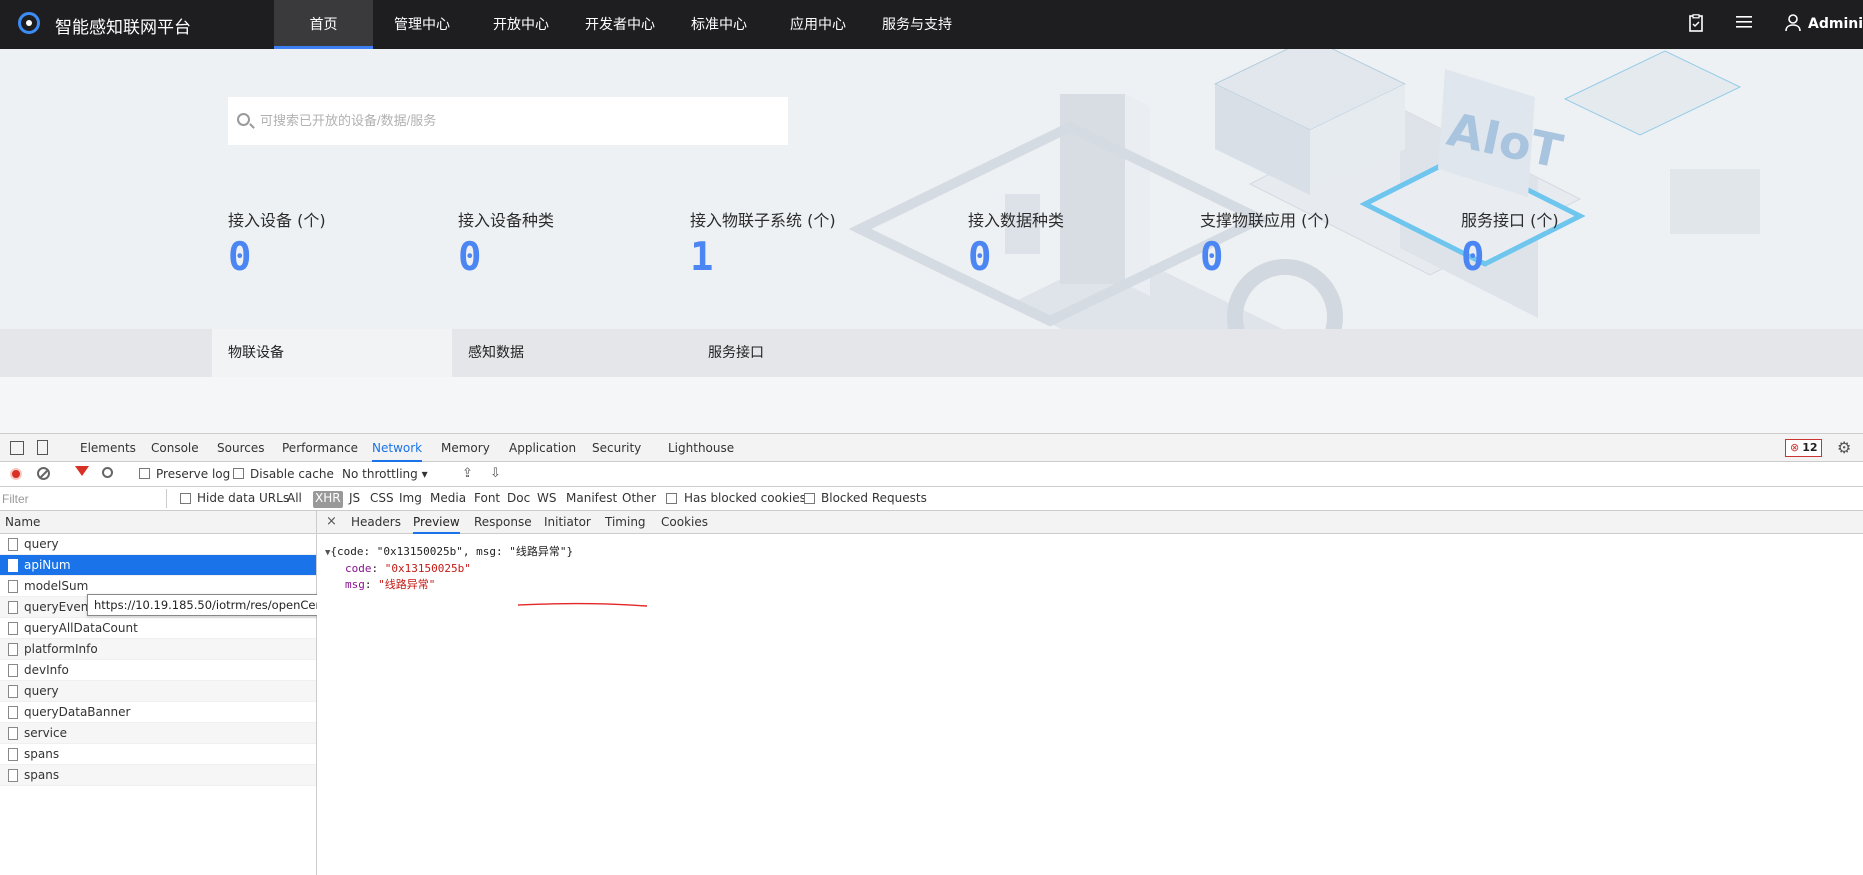 The width and height of the screenshot is (1863, 875). Describe the element at coordinates (495, 473) in the screenshot. I see `export-har-icon: ⇩` at that location.